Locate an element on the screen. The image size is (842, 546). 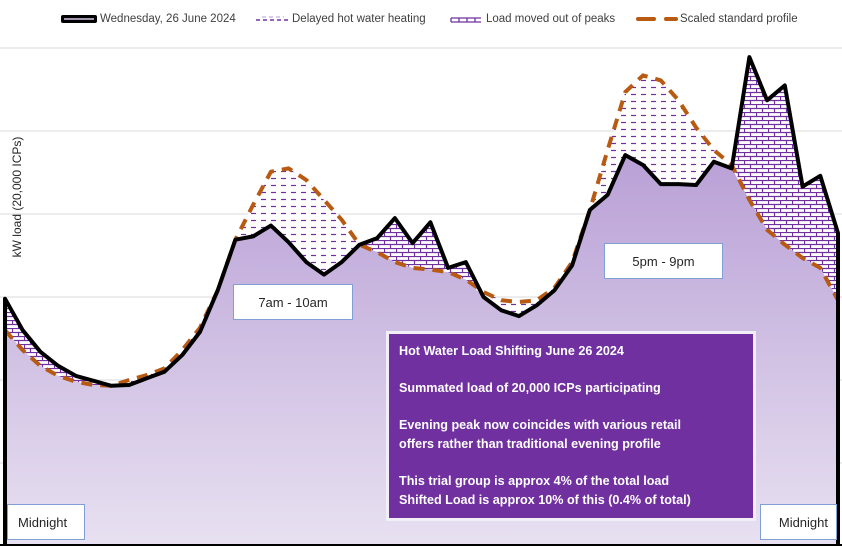
legend-actual-swatch is located at coordinates (79, 19).